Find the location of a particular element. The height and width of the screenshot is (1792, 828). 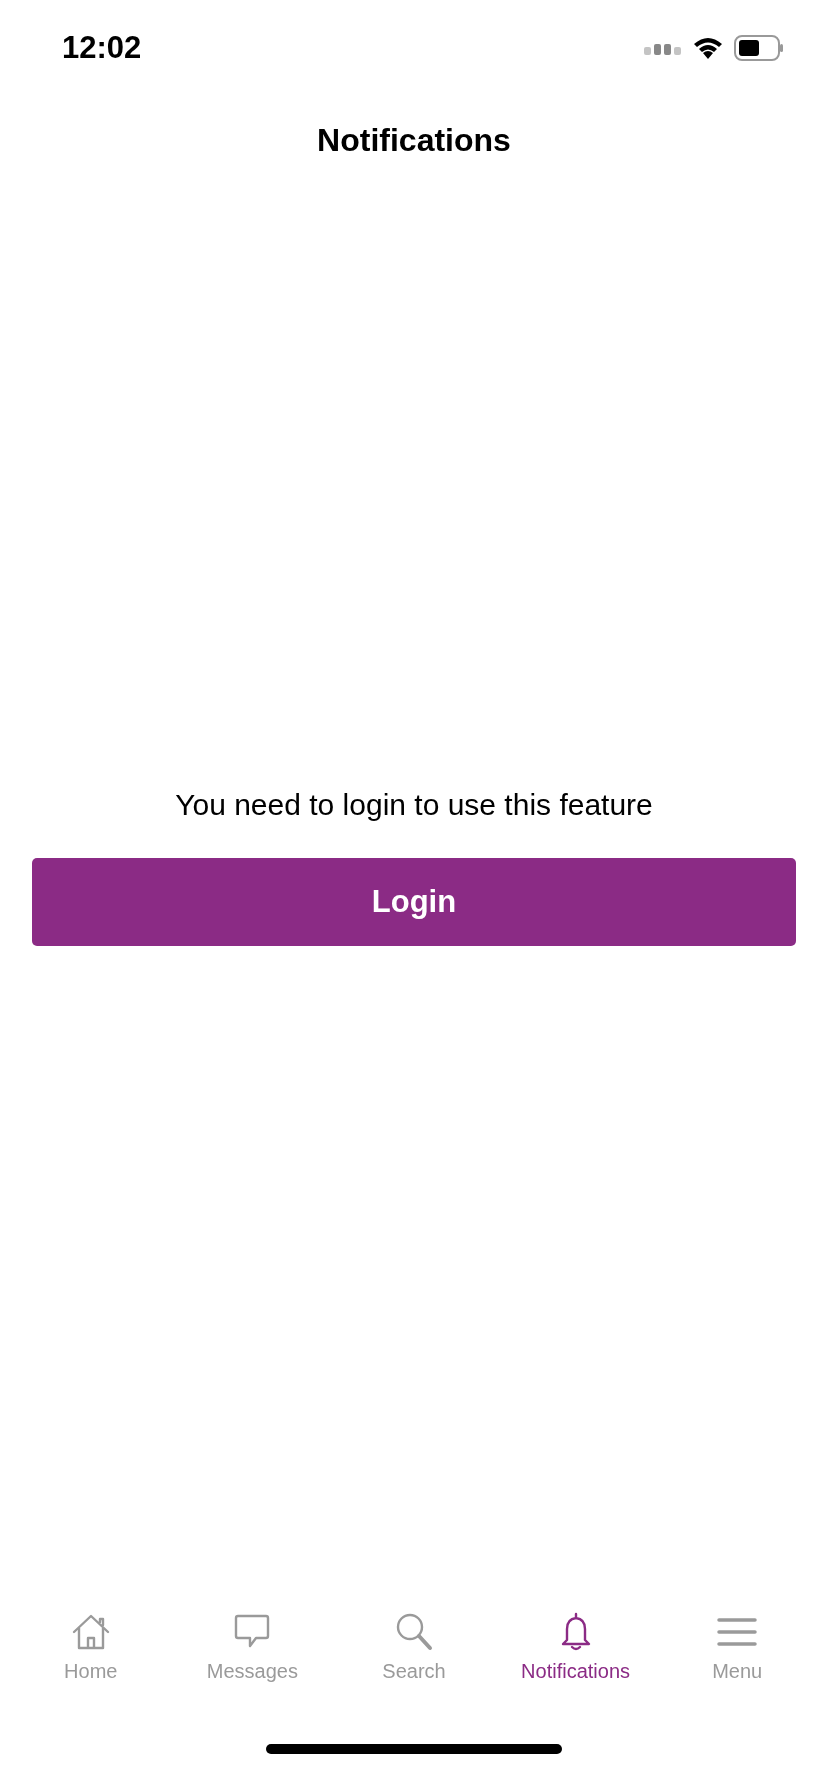

signal-icon is located at coordinates (663, 48).